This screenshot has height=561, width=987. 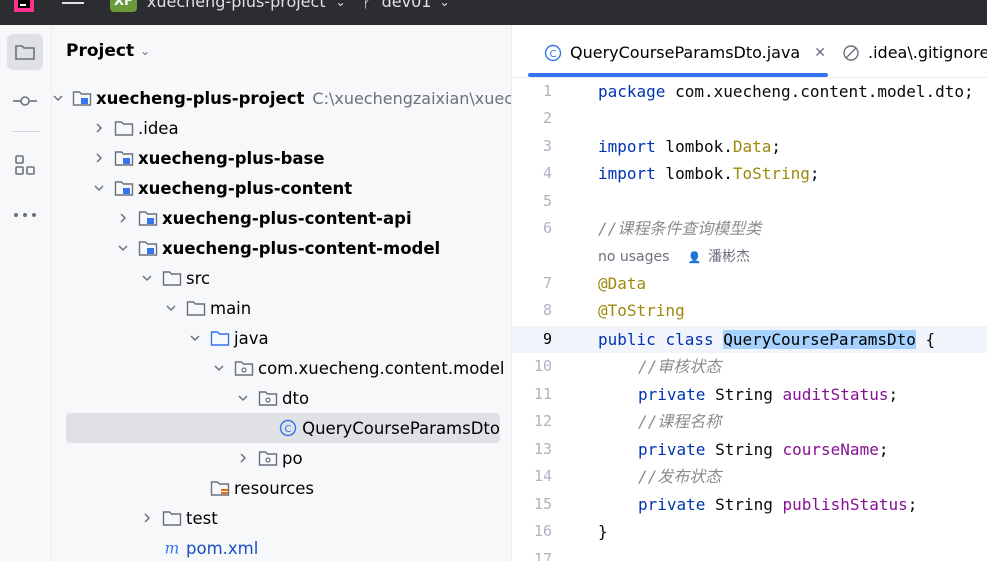 What do you see at coordinates (274, 488) in the screenshot?
I see `tree-item-label: resources` at bounding box center [274, 488].